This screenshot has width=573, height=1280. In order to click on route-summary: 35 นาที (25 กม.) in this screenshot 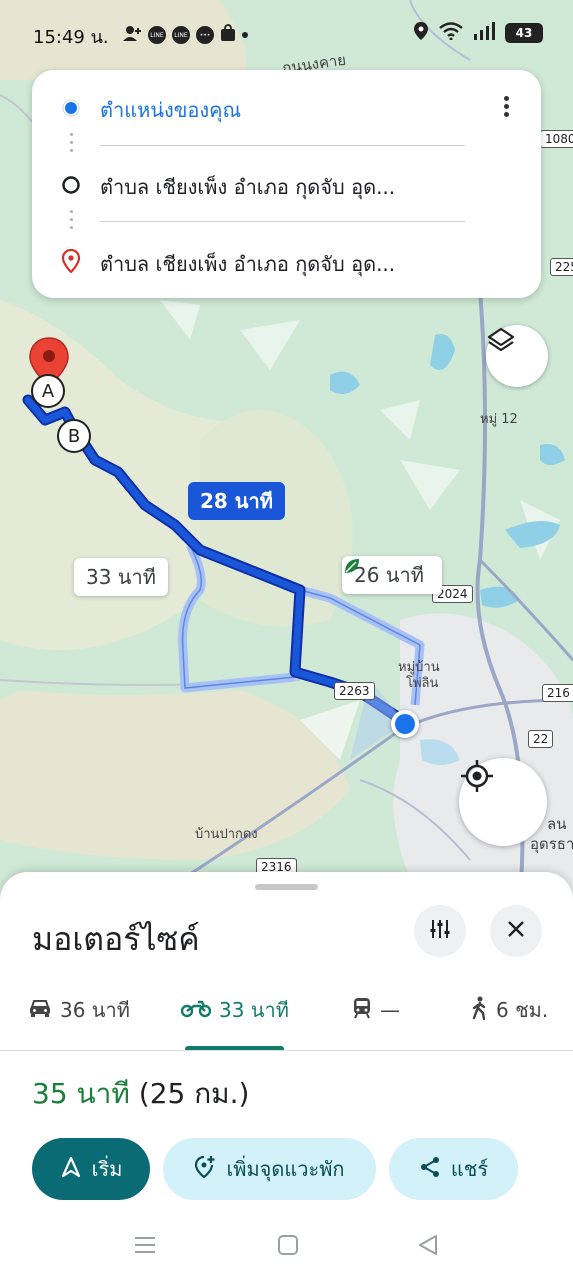, I will do `click(140, 1094)`.